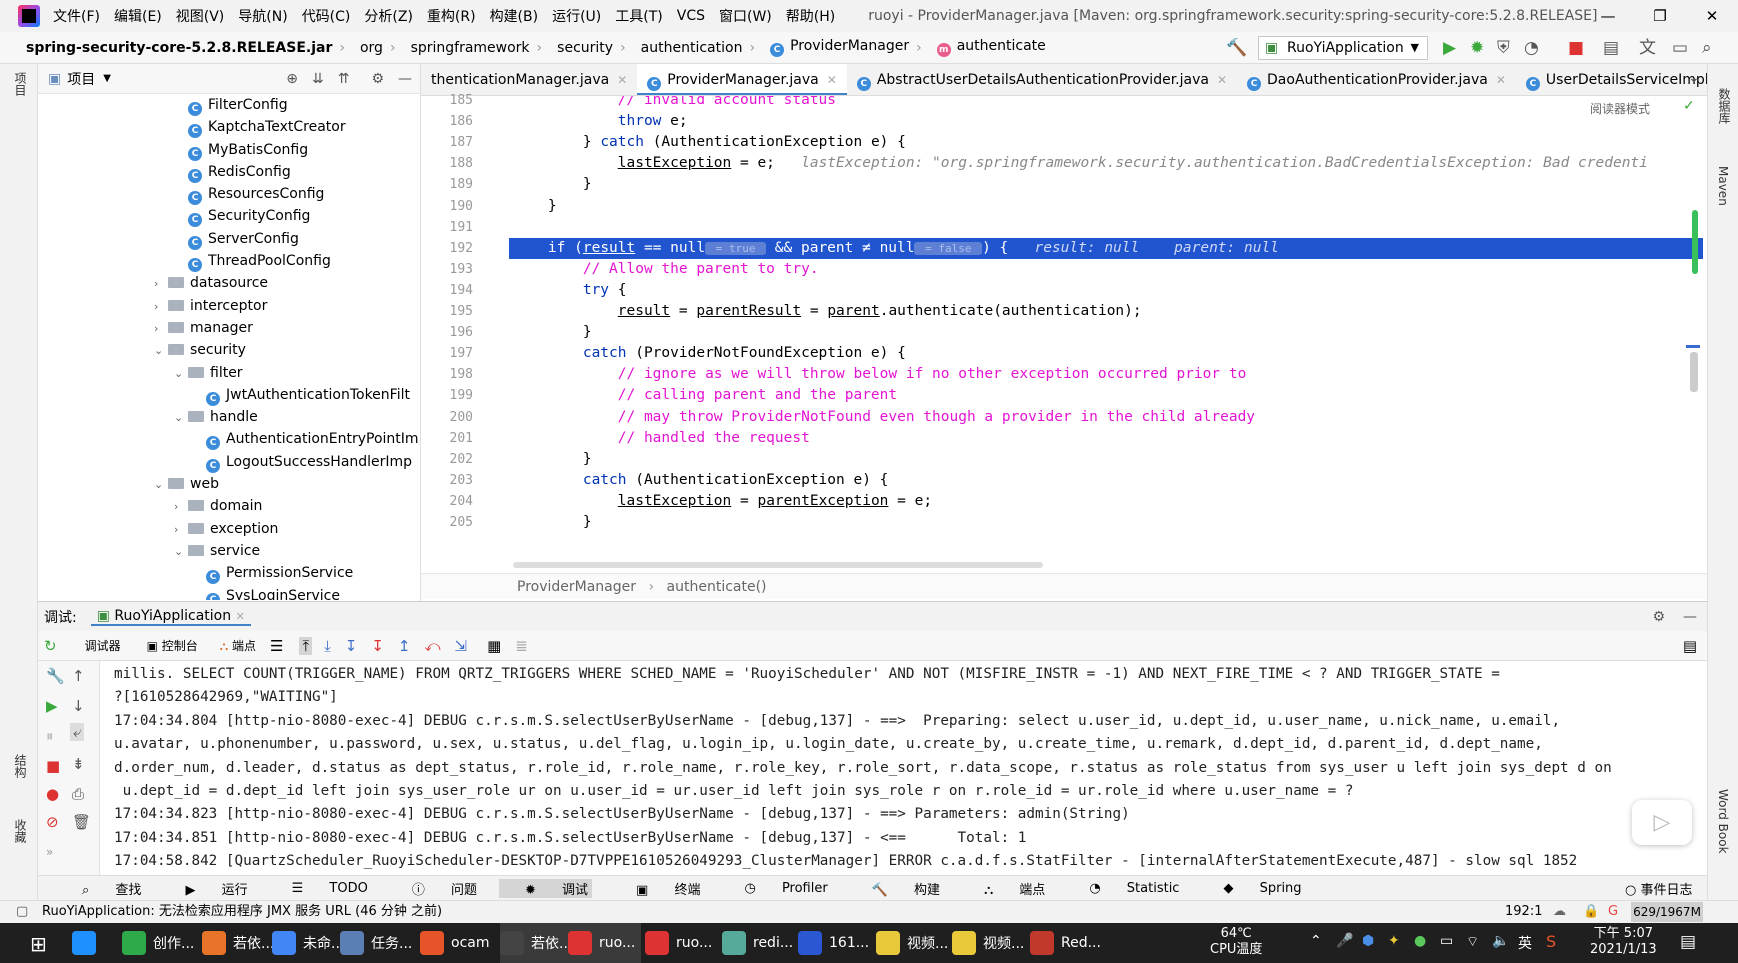  I want to click on hide-icon: —, so click(1690, 617).